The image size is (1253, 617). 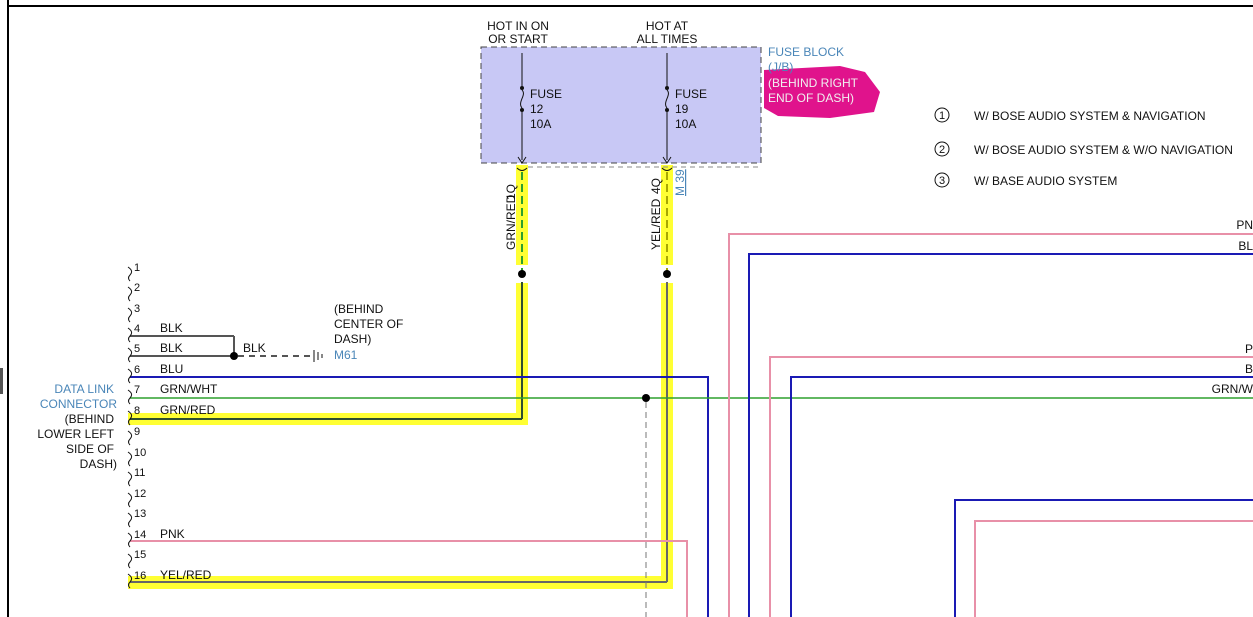 I want to click on pin-number: 7, so click(x=137, y=390).